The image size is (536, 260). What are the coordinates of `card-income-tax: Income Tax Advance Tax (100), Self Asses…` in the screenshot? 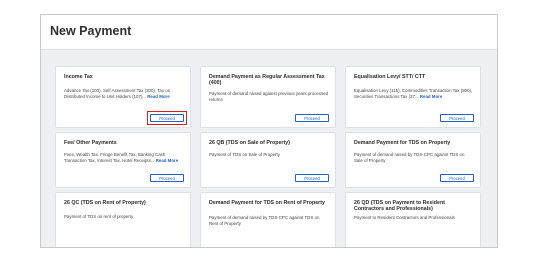 It's located at (123, 97).